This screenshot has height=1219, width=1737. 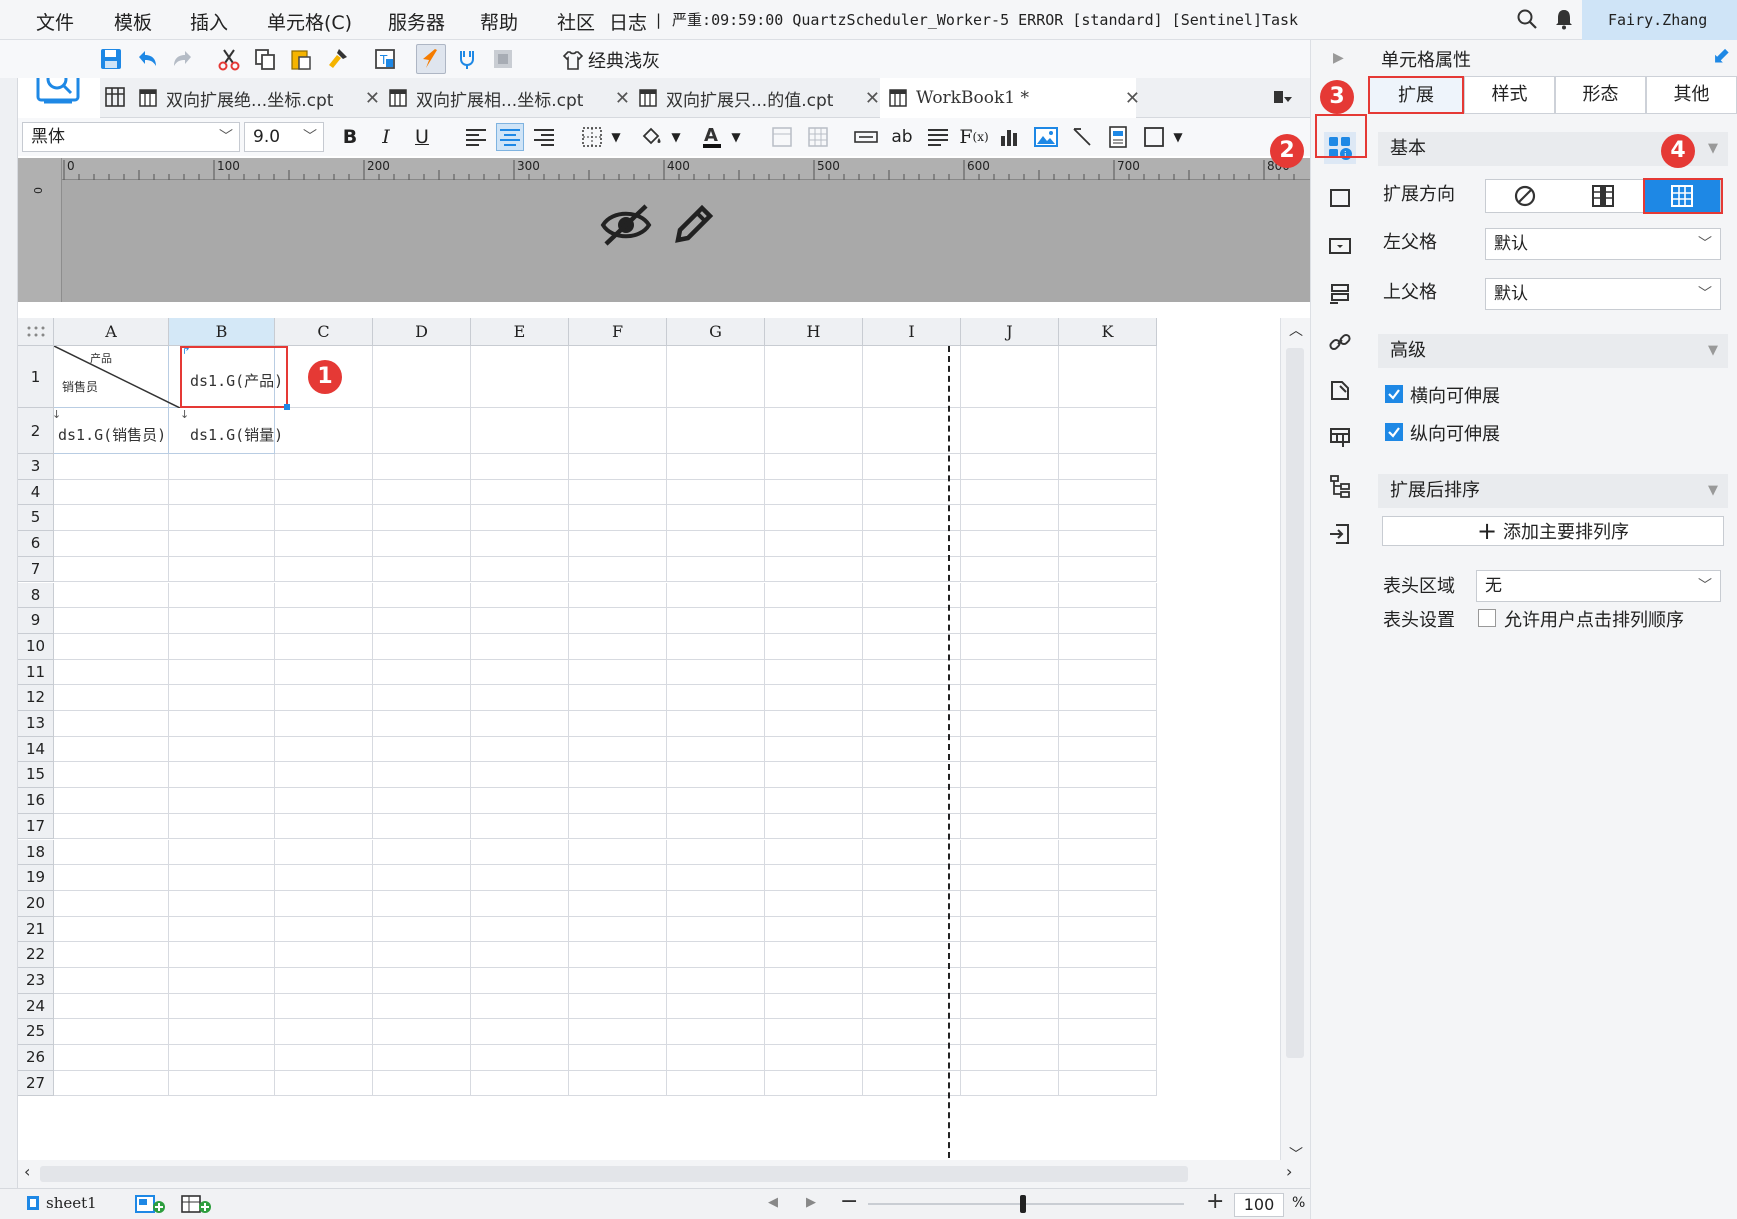 I want to click on cell-b4, so click(x=222, y=492).